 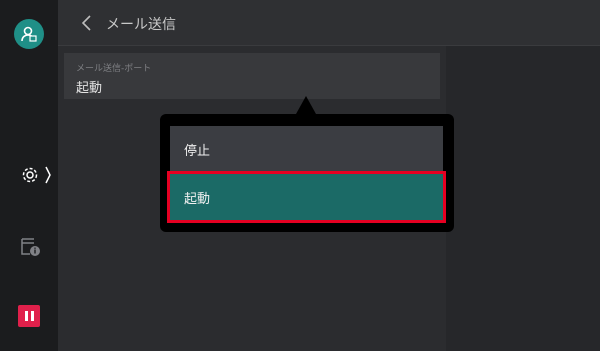 I want to click on stop-button, so click(x=29, y=316).